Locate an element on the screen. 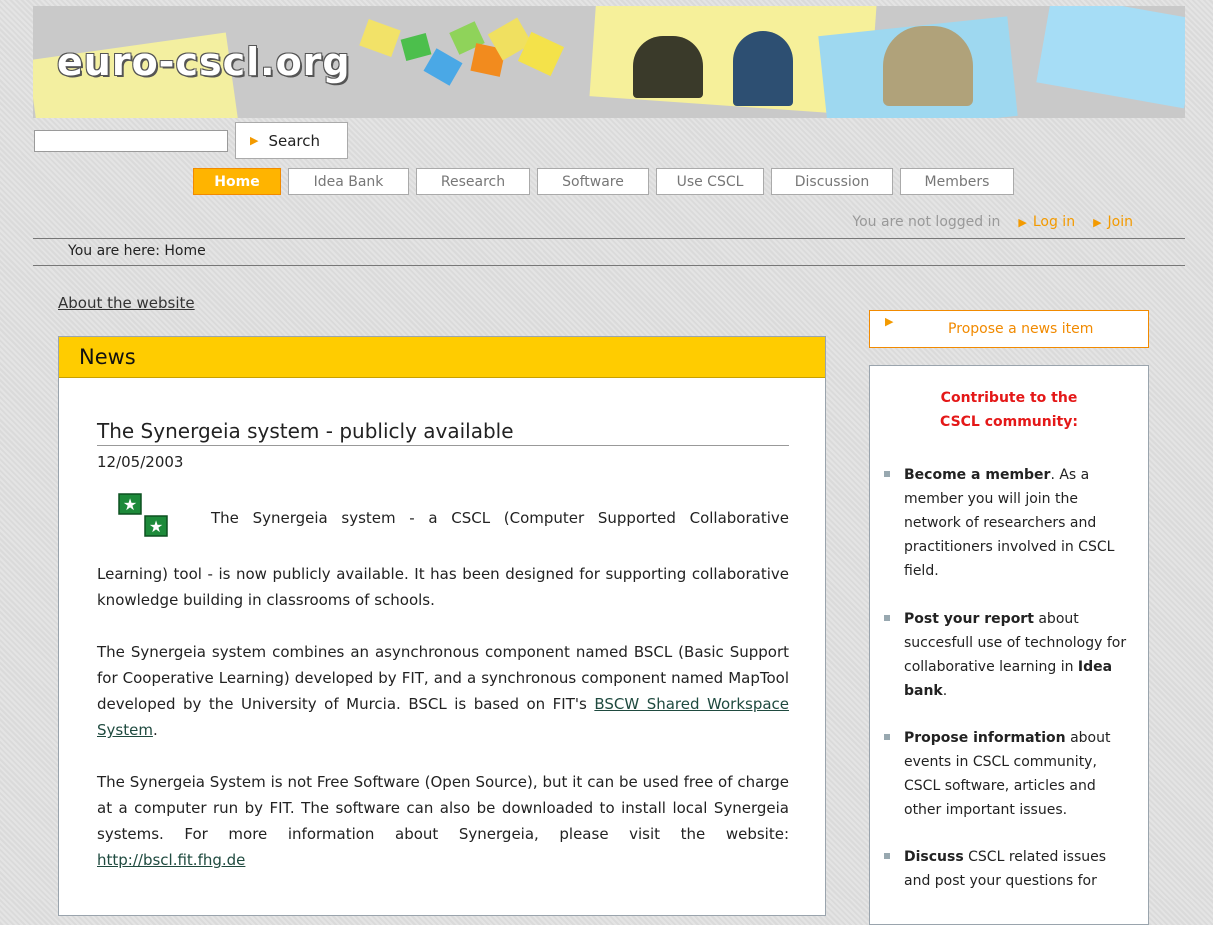 The width and height of the screenshot is (1213, 925). breadcrumb: You are here: Home is located at coordinates (137, 251).